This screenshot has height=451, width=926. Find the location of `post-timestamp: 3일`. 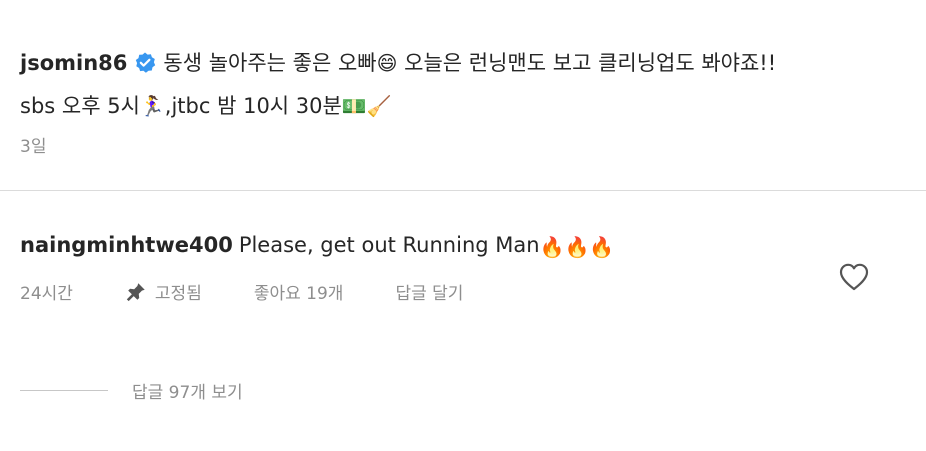

post-timestamp: 3일 is located at coordinates (33, 147).